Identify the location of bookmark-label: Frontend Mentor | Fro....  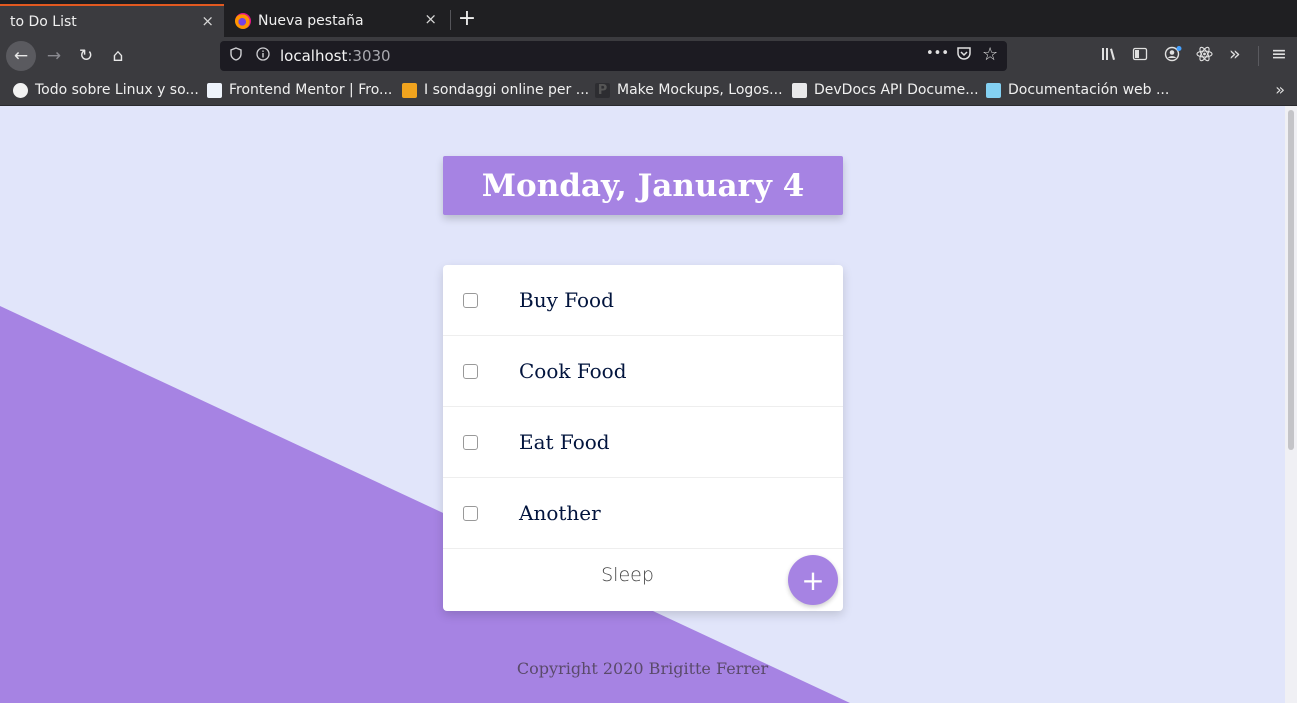
(311, 90).